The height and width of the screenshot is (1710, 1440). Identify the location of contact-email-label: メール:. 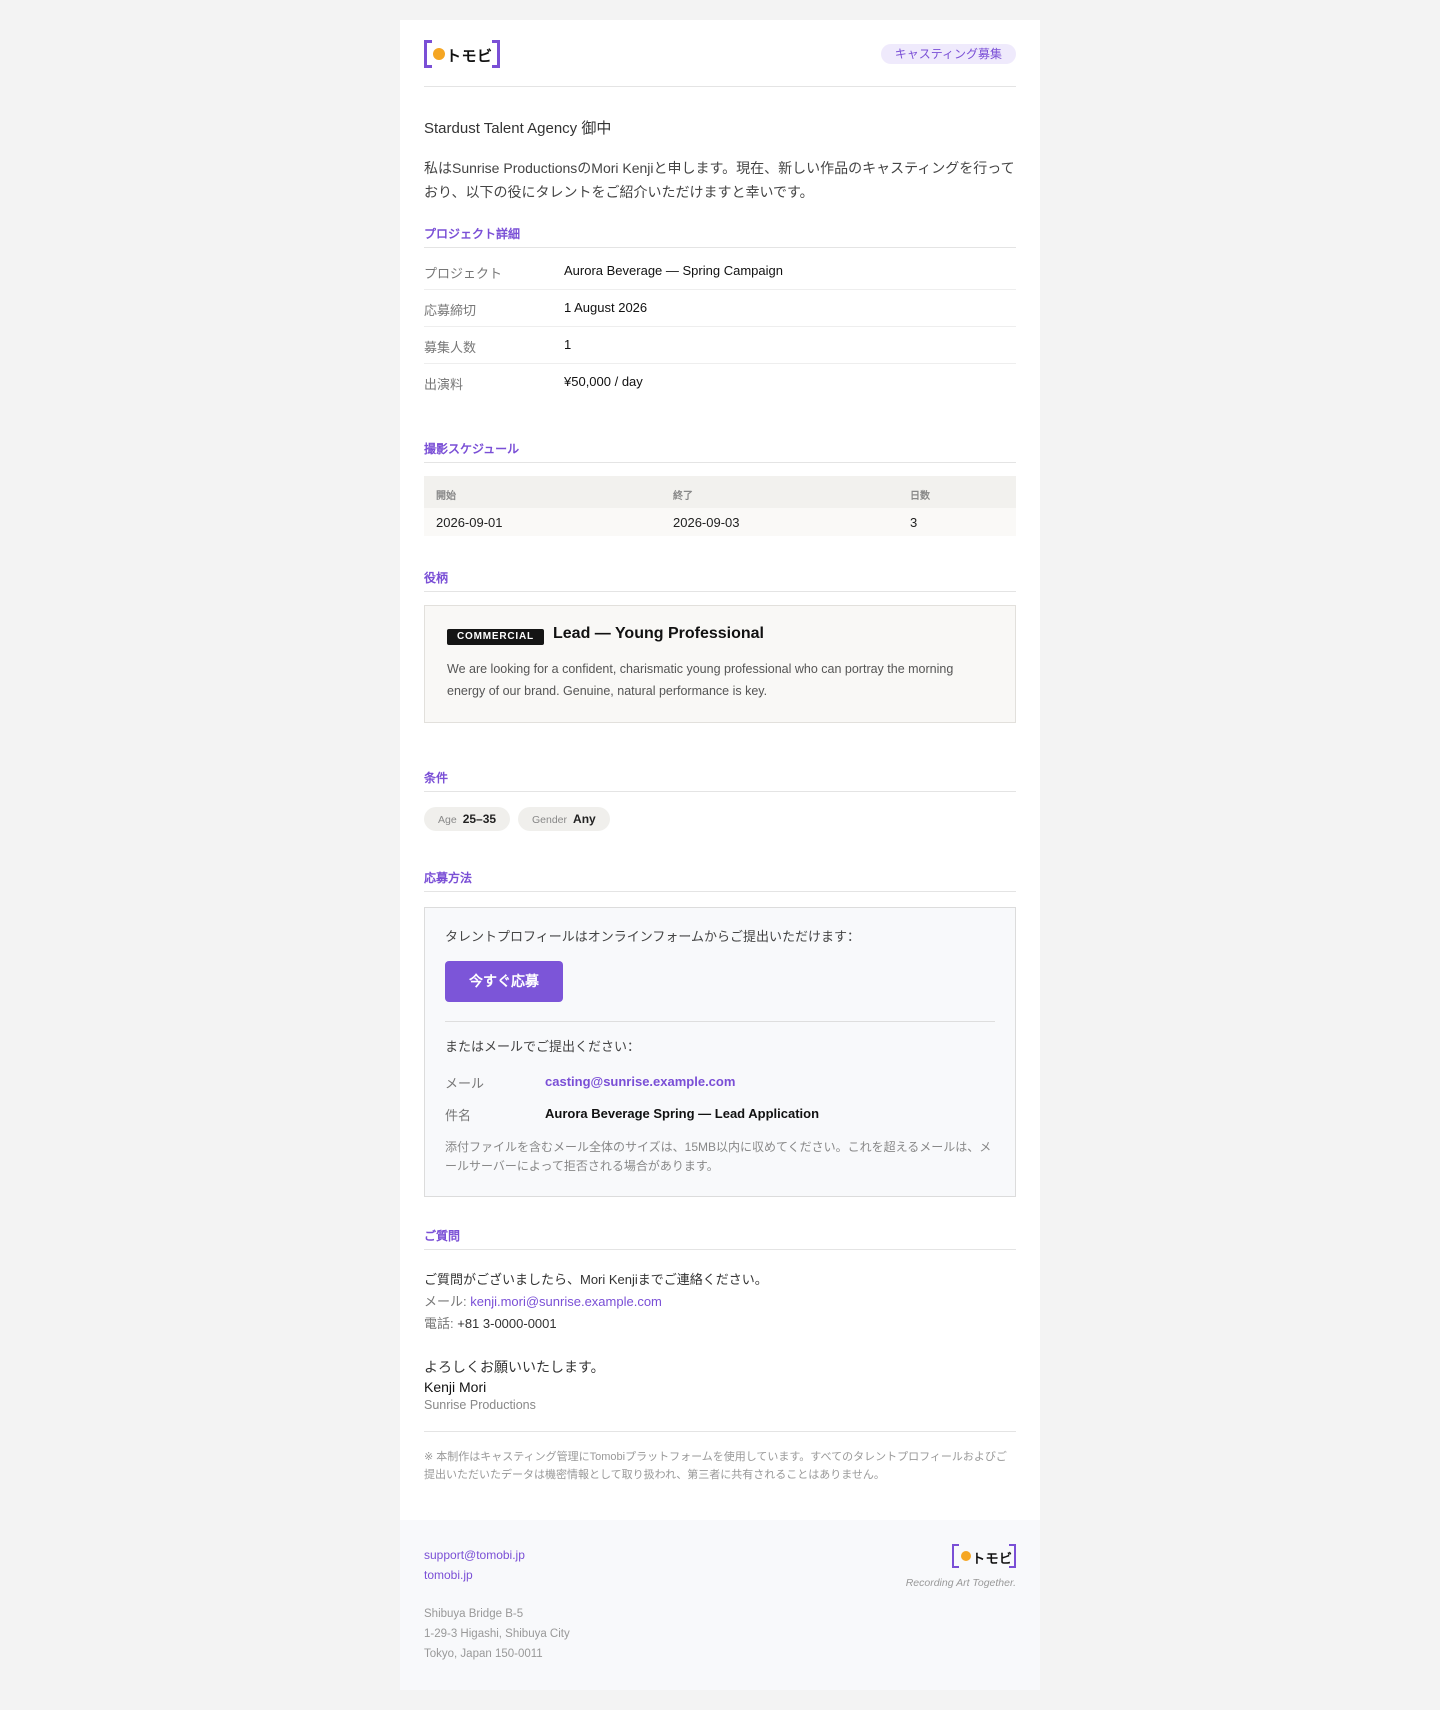
(447, 1301).